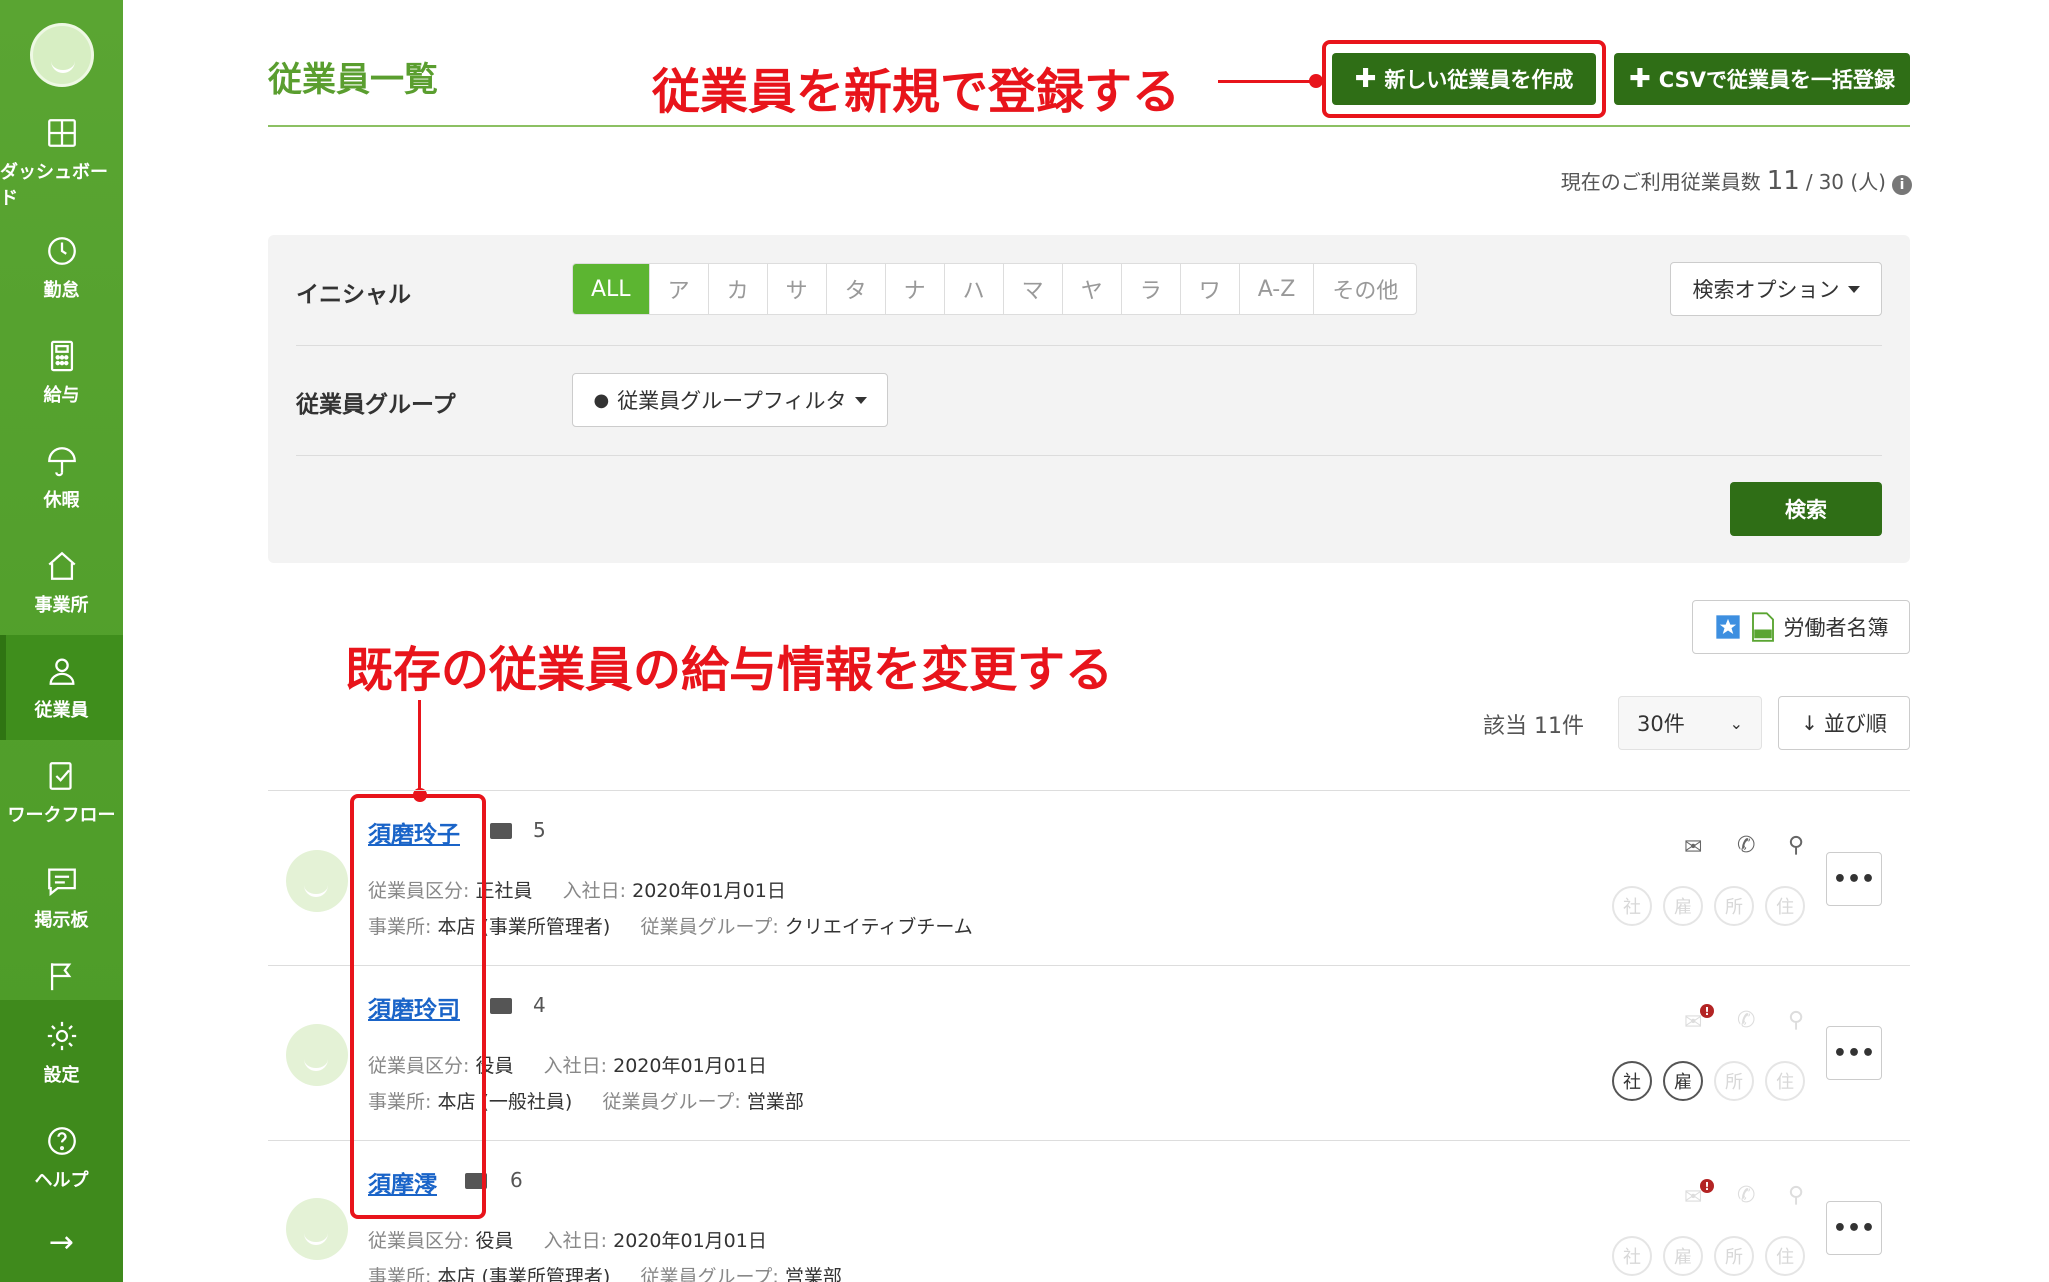  Describe the element at coordinates (729, 670) in the screenshot. I see `annotation-change-salary: 既存の従業員の給与情報を変更する` at that location.